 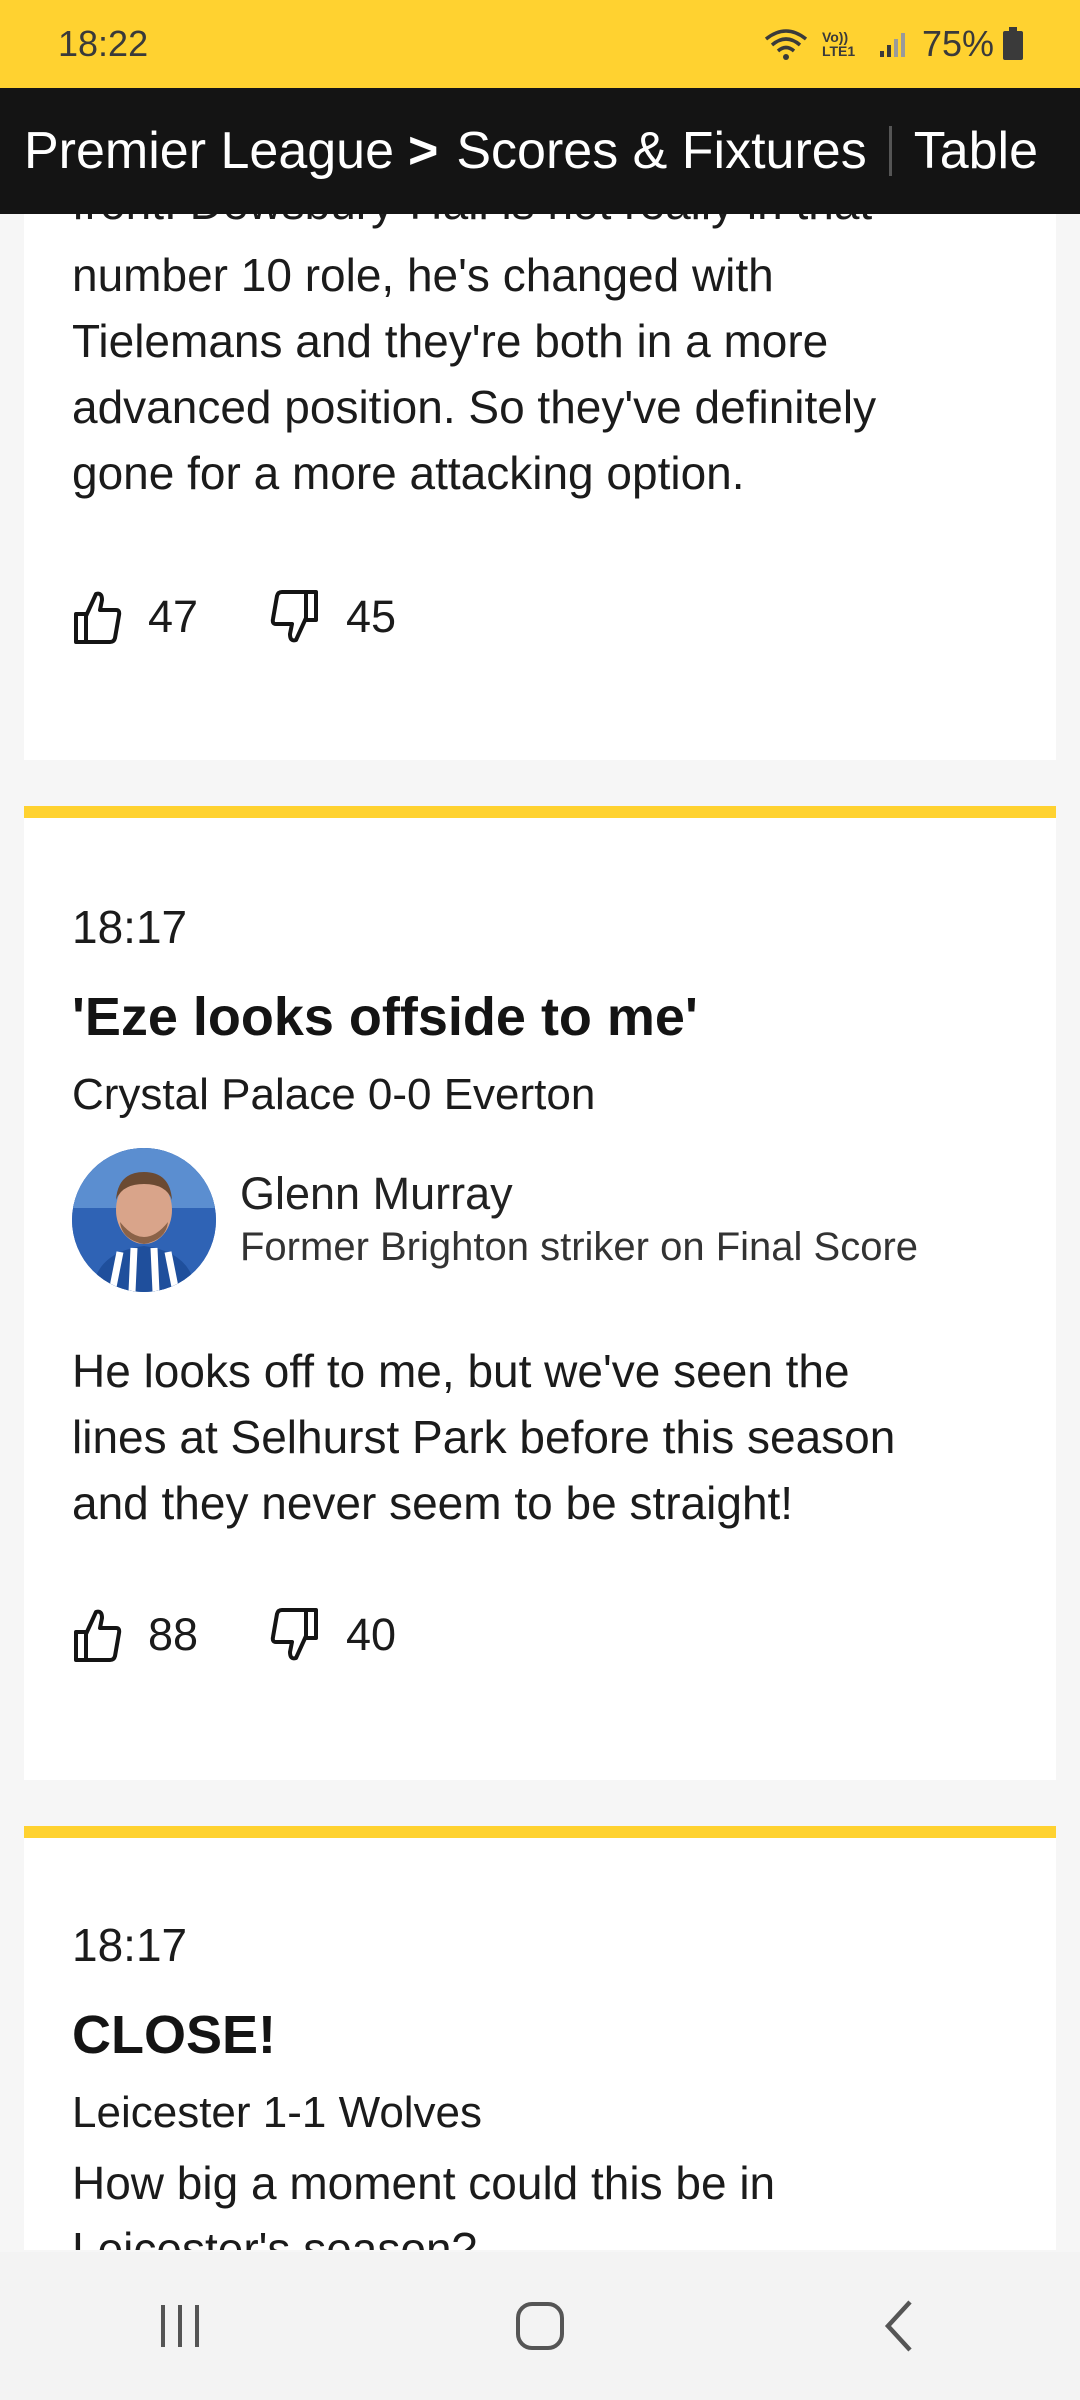 I want to click on system-nav-bar, so click(x=540, y=2326).